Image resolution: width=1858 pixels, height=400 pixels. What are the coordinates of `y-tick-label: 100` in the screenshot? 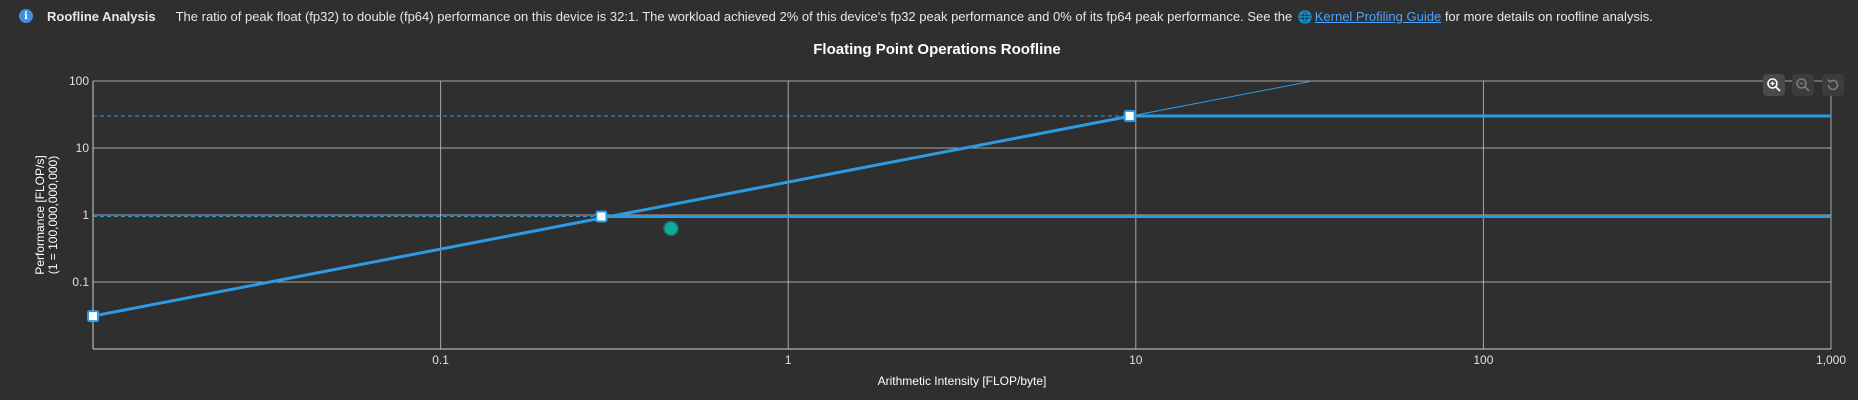 It's located at (79, 81).